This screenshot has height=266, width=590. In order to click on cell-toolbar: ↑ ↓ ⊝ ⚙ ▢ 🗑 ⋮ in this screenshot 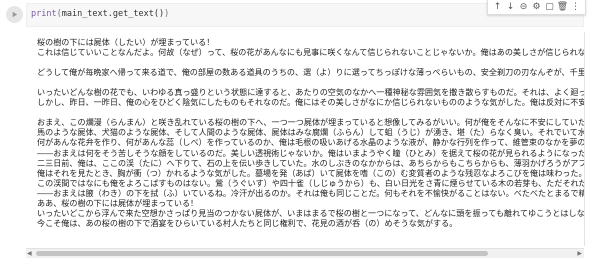, I will do `click(536, 7)`.